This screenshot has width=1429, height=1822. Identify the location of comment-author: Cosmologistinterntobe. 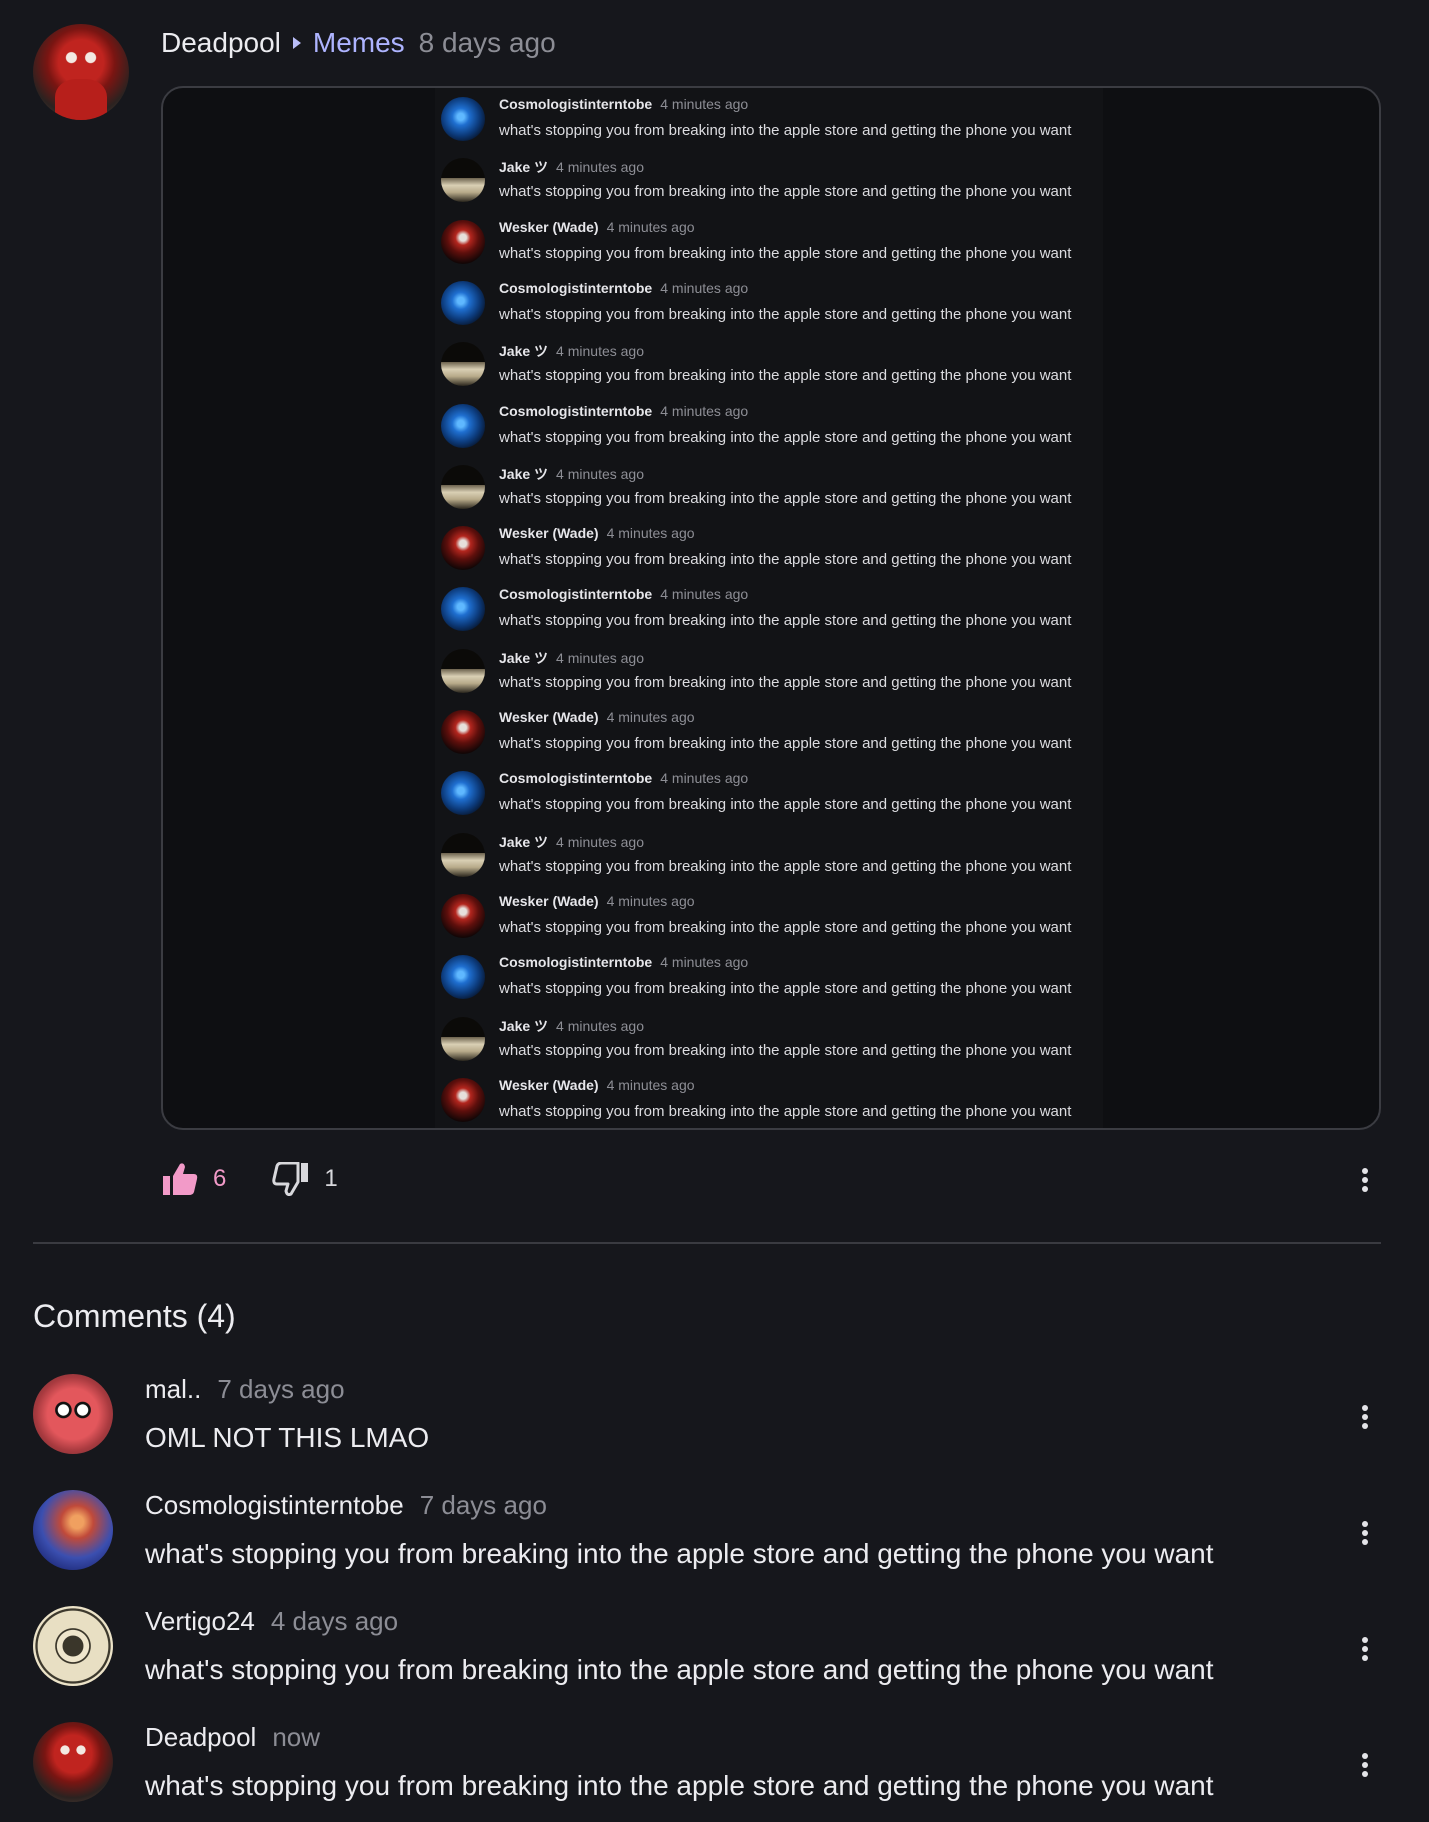
(274, 1505).